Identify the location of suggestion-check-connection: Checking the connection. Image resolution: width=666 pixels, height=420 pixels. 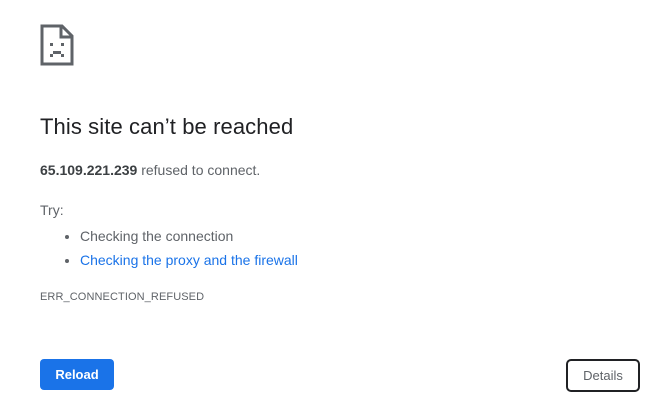
(189, 236).